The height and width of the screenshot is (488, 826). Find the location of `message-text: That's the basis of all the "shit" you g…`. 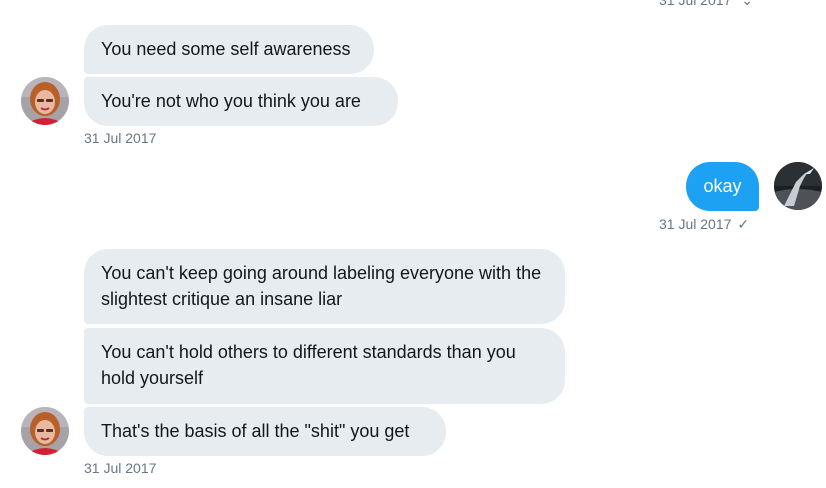

message-text: That's the basis of all the "shit" you g… is located at coordinates (255, 431).